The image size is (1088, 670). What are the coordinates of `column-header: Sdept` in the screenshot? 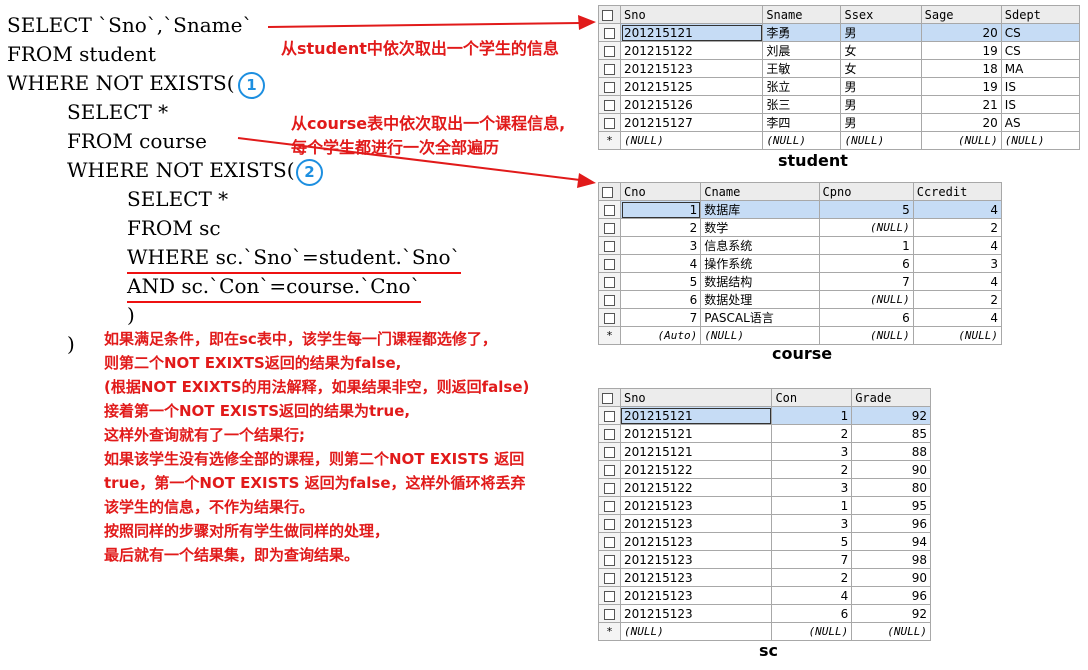 It's located at (1040, 14).